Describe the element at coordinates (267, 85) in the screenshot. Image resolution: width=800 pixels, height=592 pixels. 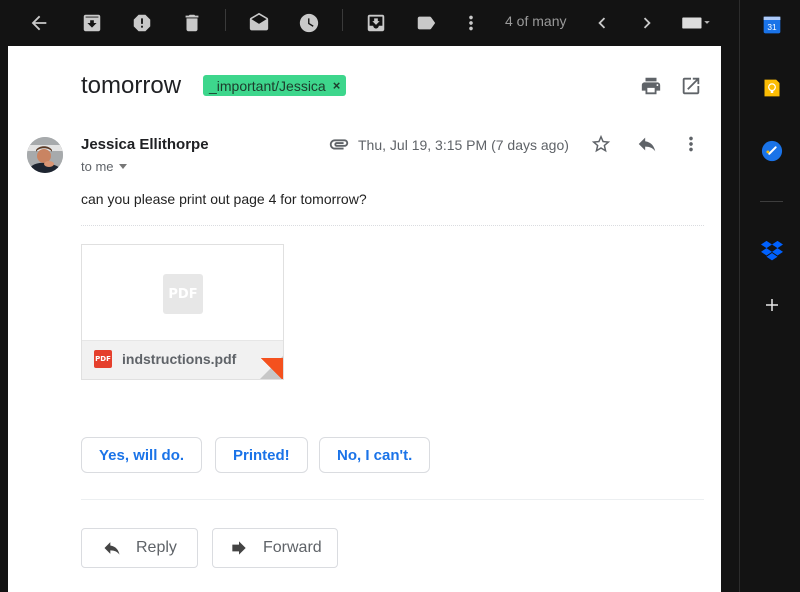
I see `label-chip-text: _important/Jessica` at that location.